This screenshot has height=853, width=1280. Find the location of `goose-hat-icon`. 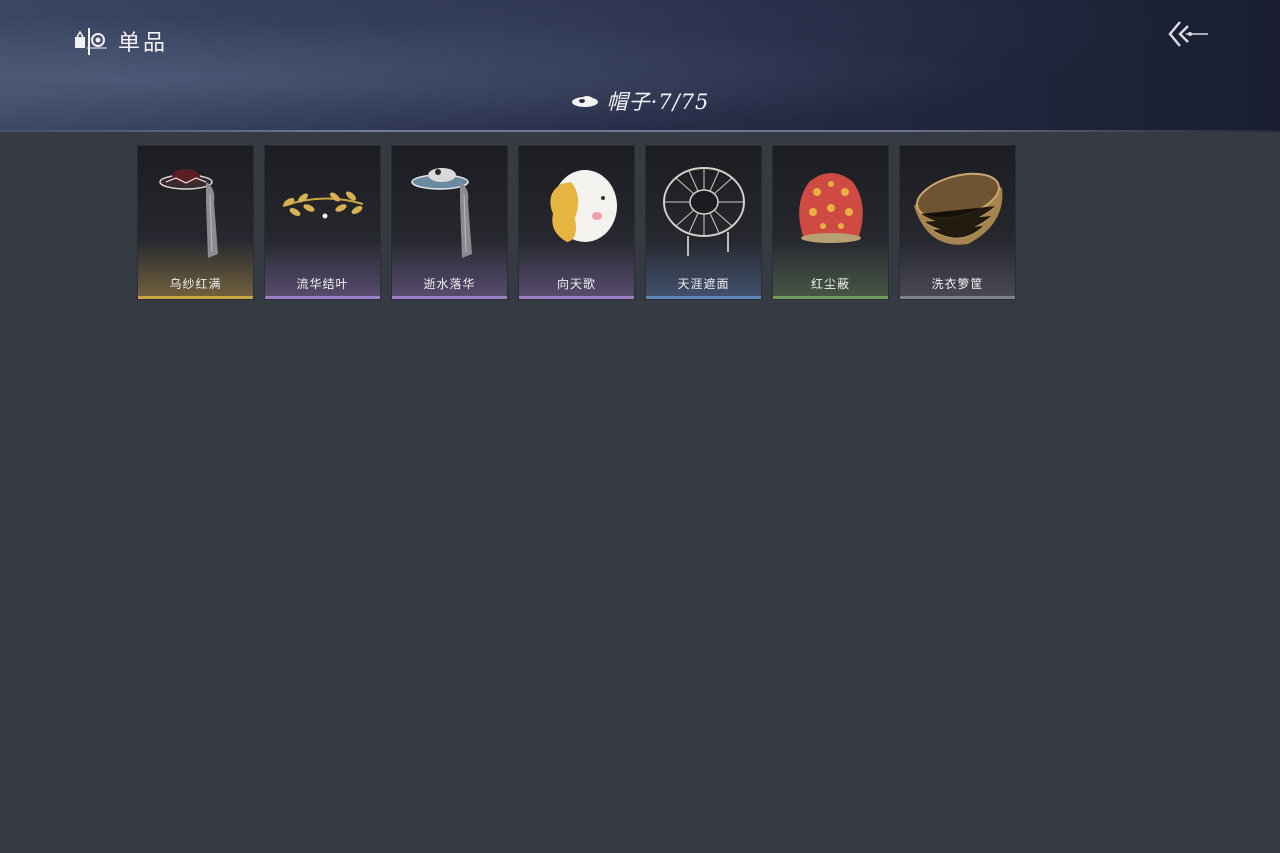

goose-hat-icon is located at coordinates (583, 206).